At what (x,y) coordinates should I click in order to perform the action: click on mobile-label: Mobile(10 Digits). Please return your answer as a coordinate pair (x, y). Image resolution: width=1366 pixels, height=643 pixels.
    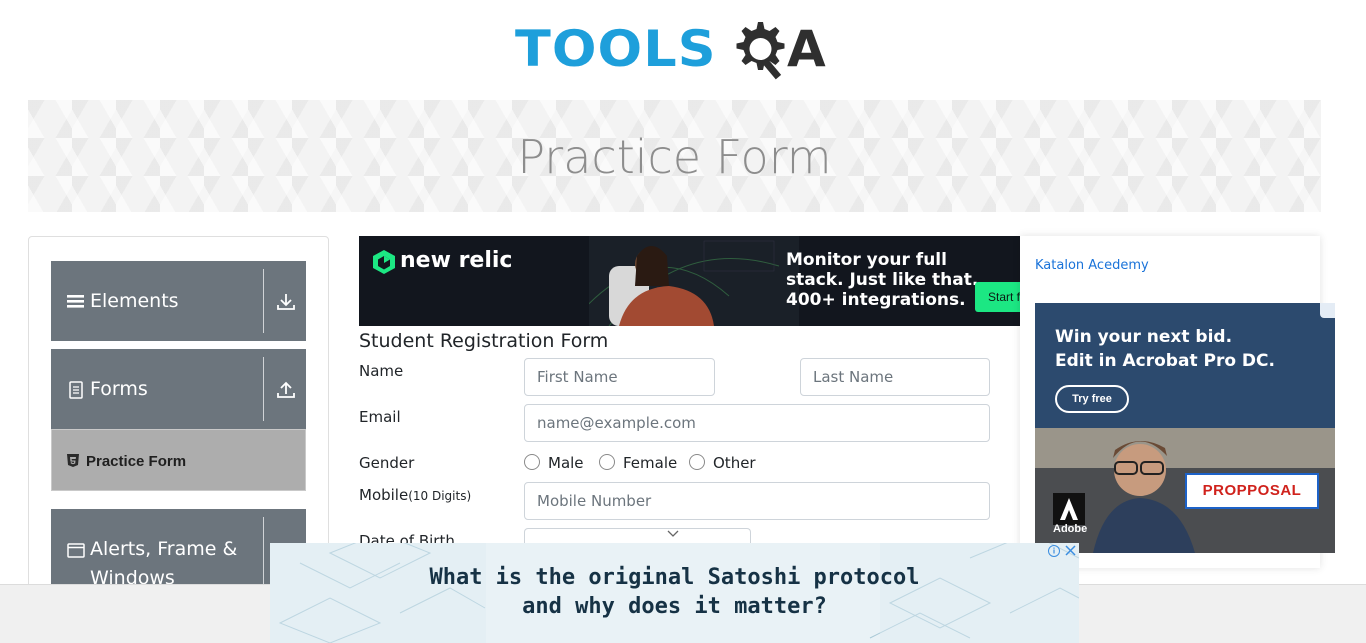
    Looking at the image, I should click on (415, 495).